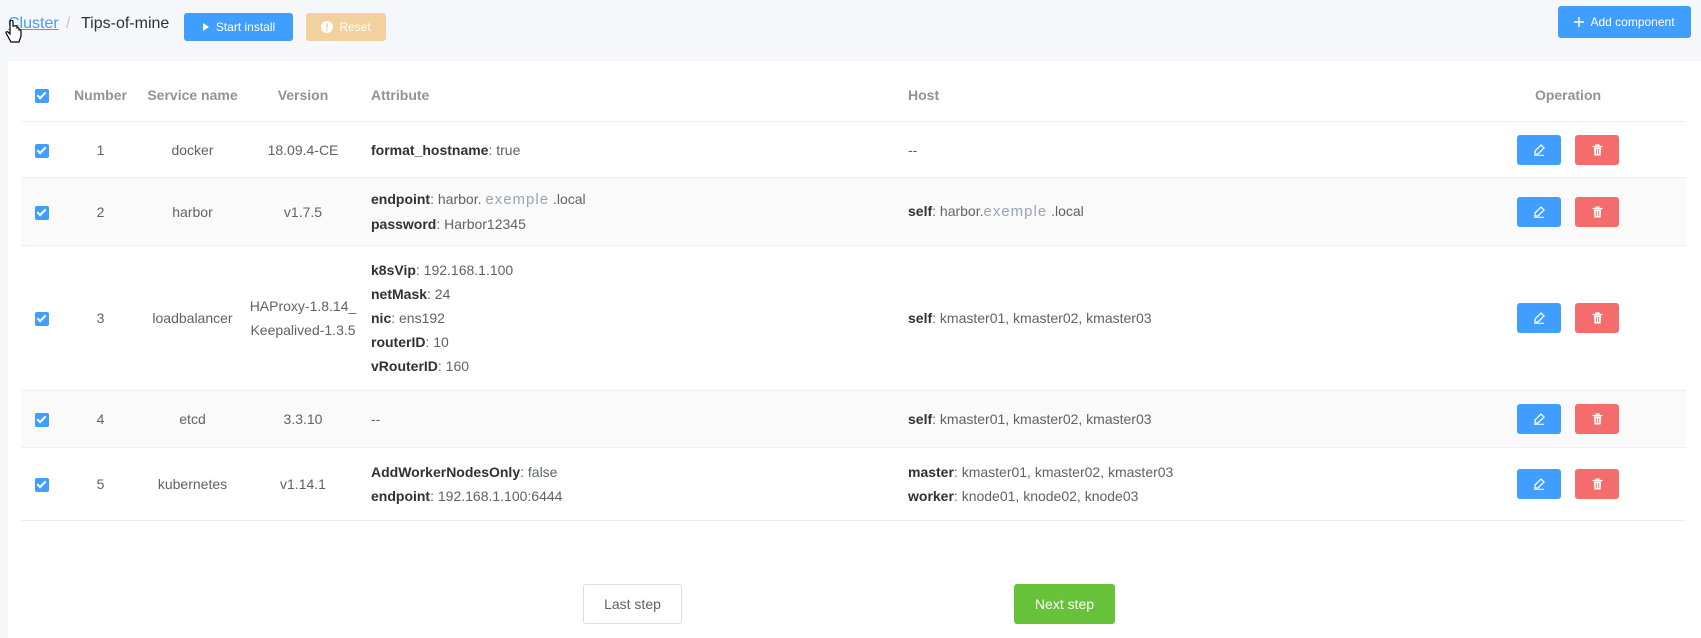 The height and width of the screenshot is (638, 1701). Describe the element at coordinates (496, 496) in the screenshot. I see `attribute-value: : 192.168.1.100:6444` at that location.